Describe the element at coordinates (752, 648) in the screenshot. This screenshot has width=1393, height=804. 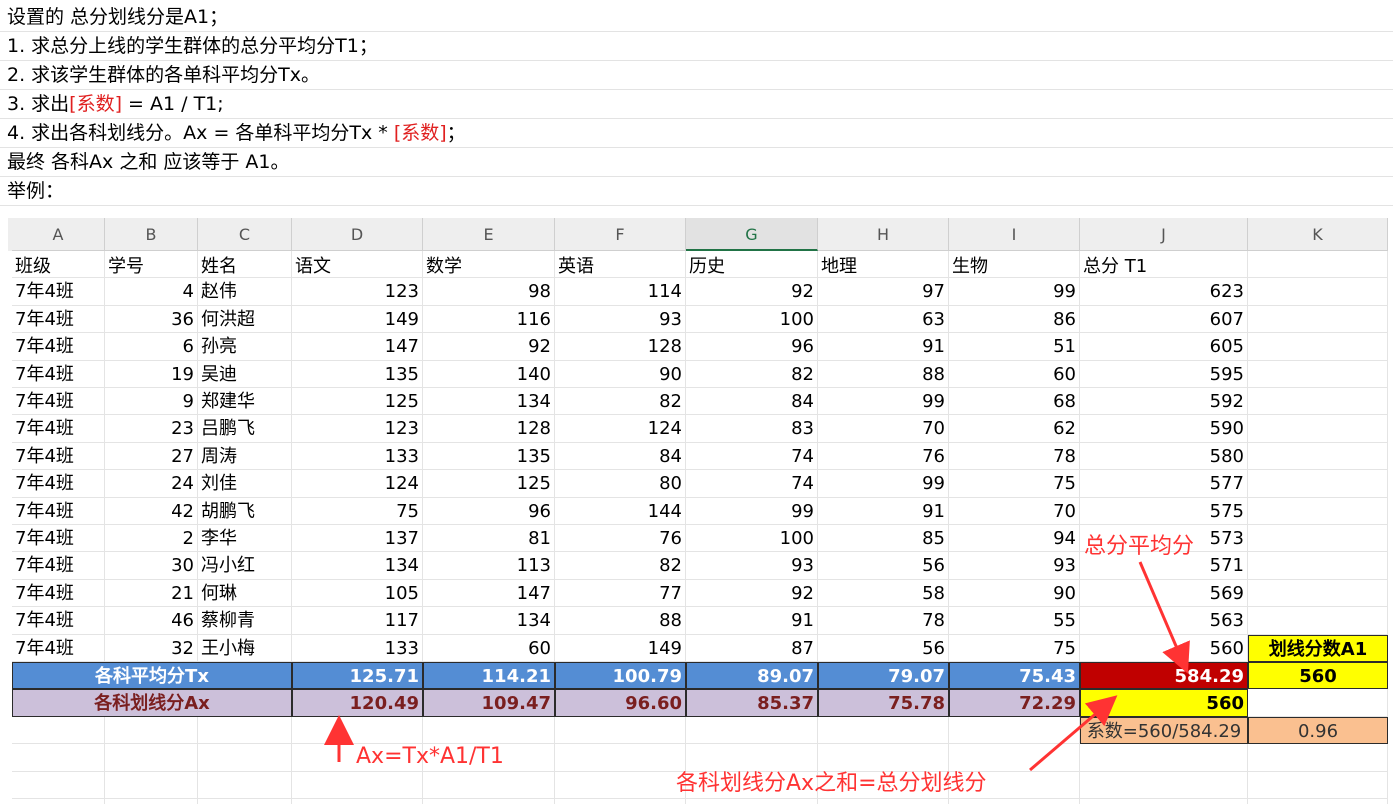
I see `table-cell: 87` at that location.